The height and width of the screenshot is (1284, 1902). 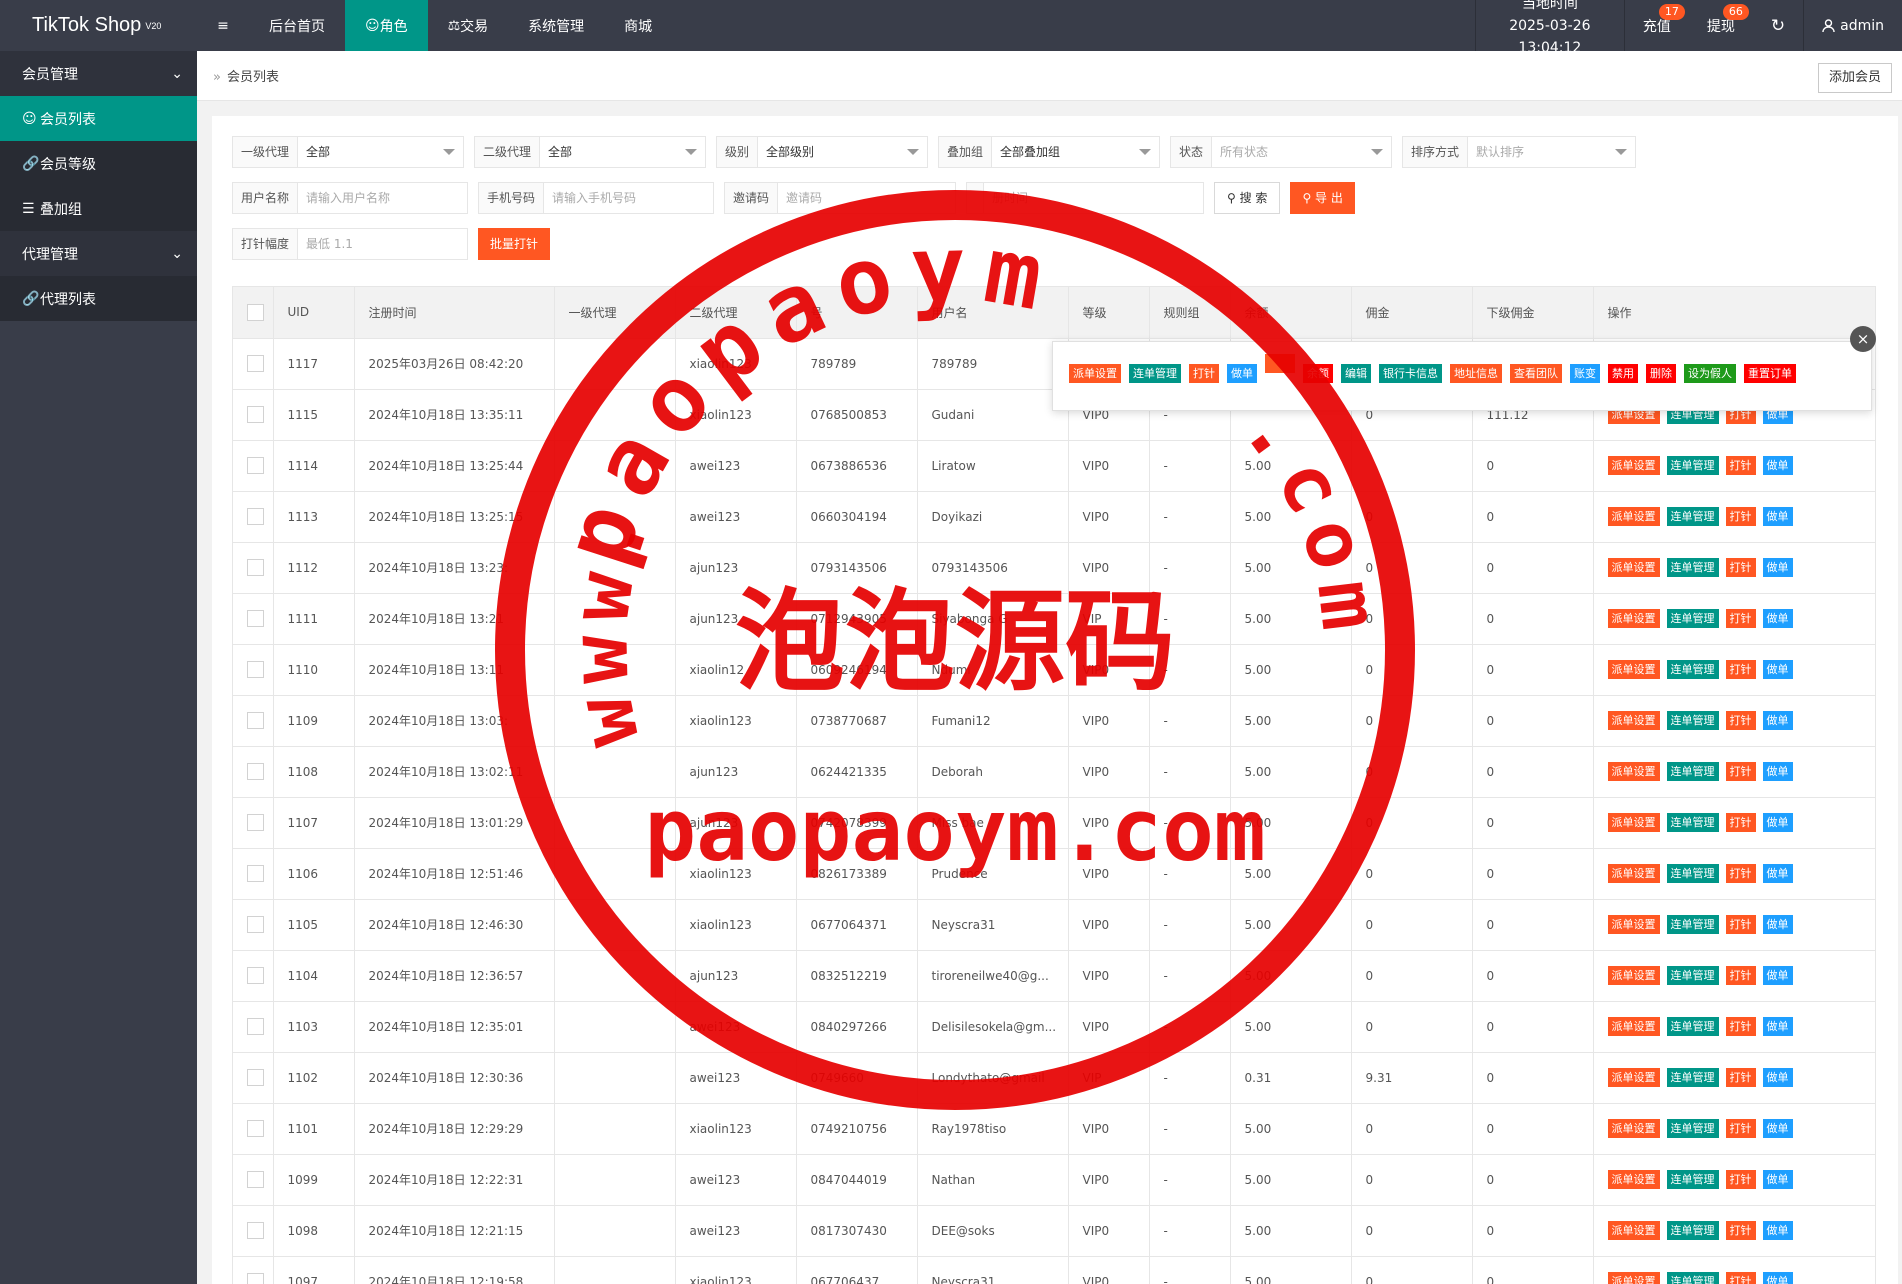 I want to click on filter-select-4: 状态 所有状态, so click(x=1281, y=152).